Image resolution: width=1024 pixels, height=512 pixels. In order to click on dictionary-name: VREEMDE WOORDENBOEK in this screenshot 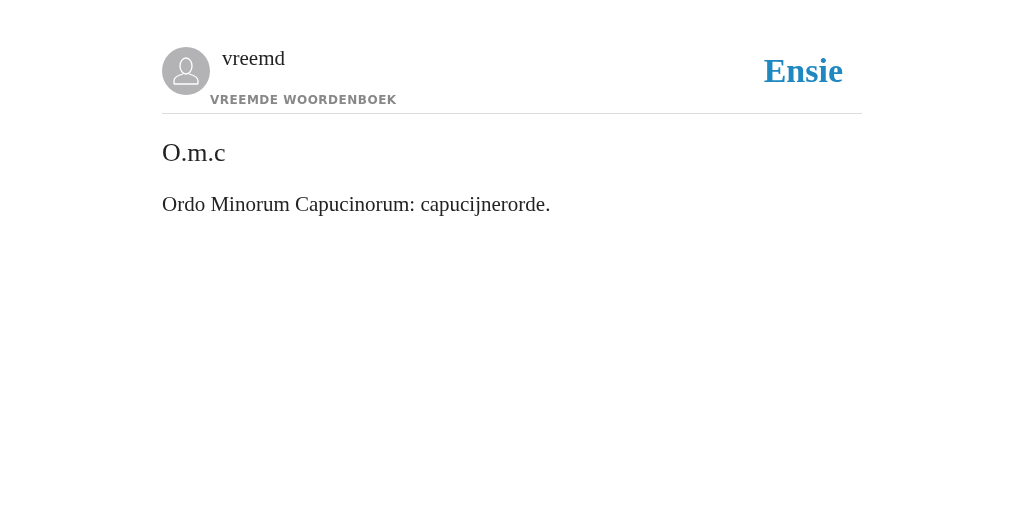, I will do `click(303, 100)`.